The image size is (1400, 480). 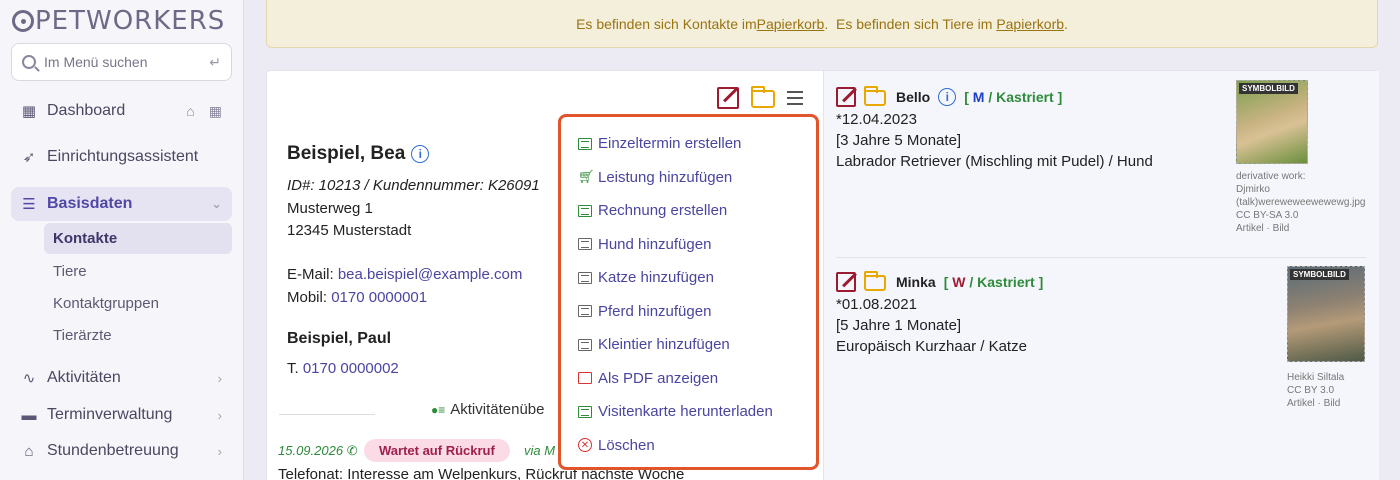 What do you see at coordinates (1253, 189) in the screenshot?
I see `credit-line: Djmirko` at bounding box center [1253, 189].